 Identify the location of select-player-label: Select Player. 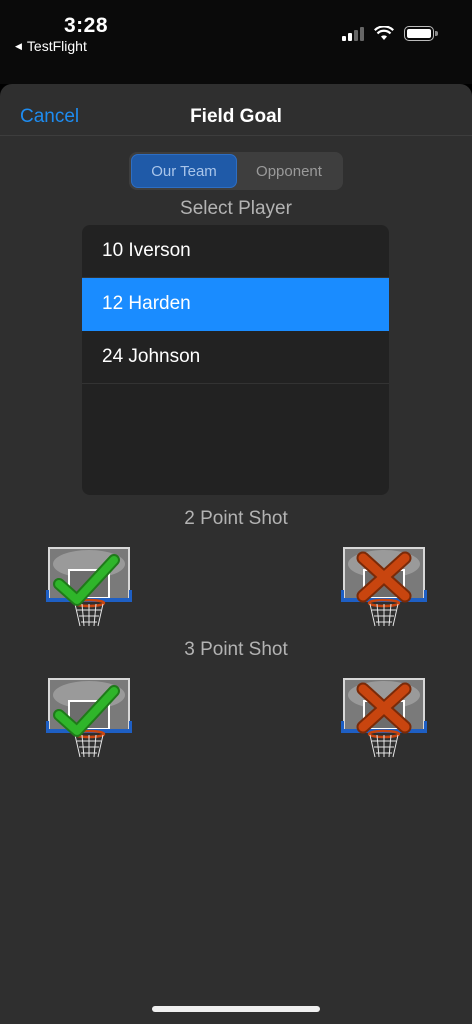
(236, 208).